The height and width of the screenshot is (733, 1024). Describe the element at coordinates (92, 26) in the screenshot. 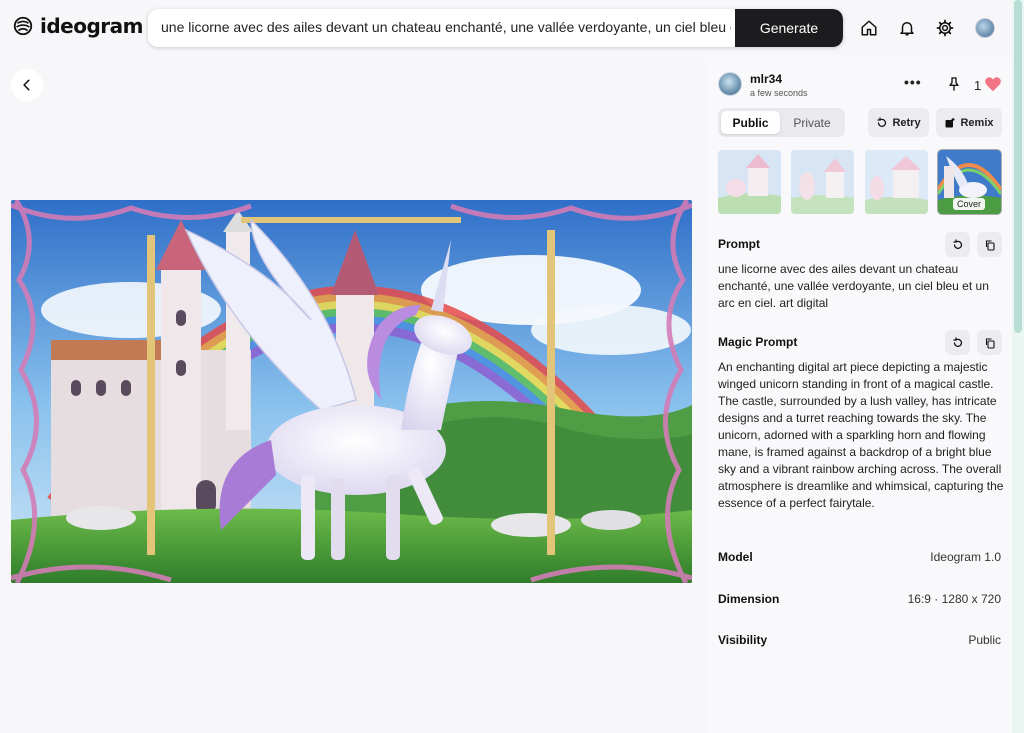

I see `brand-name: ideogram` at that location.